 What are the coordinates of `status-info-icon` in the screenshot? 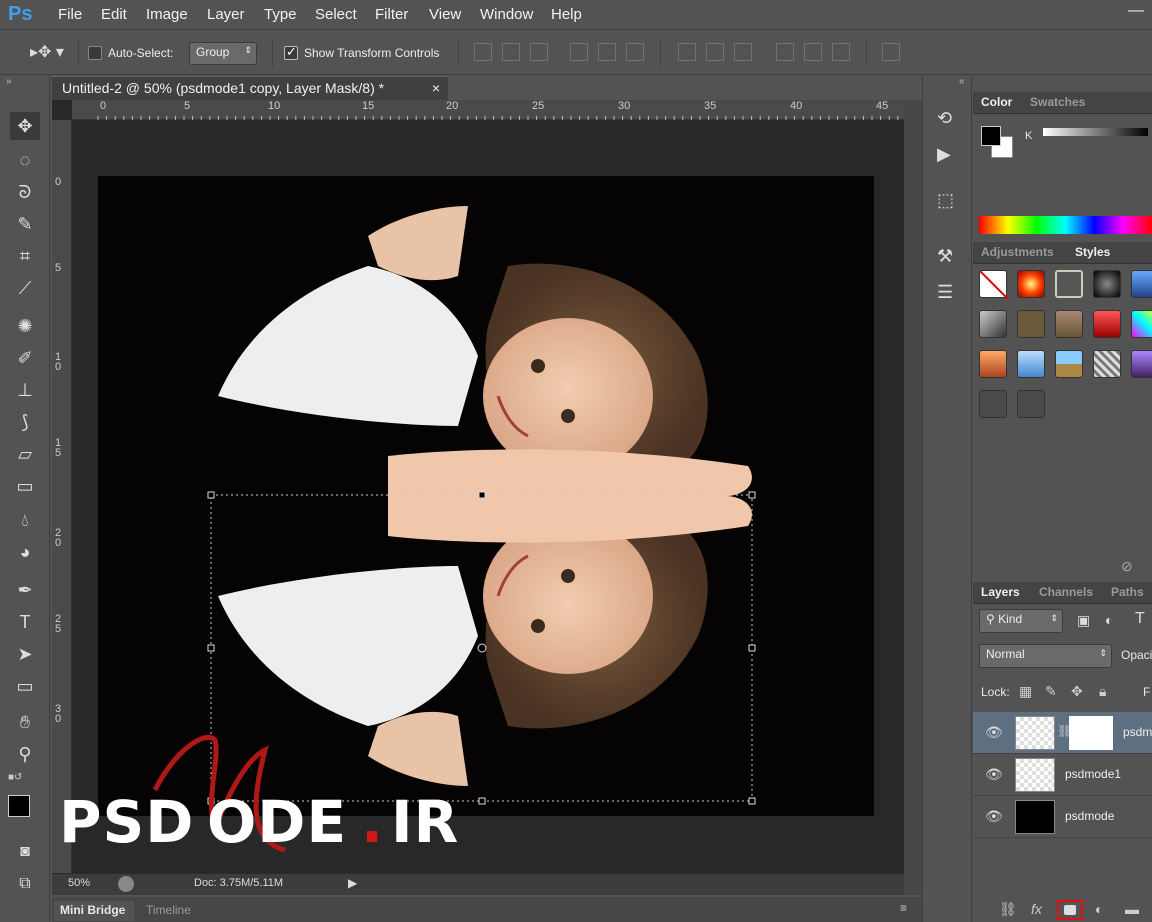 It's located at (126, 884).